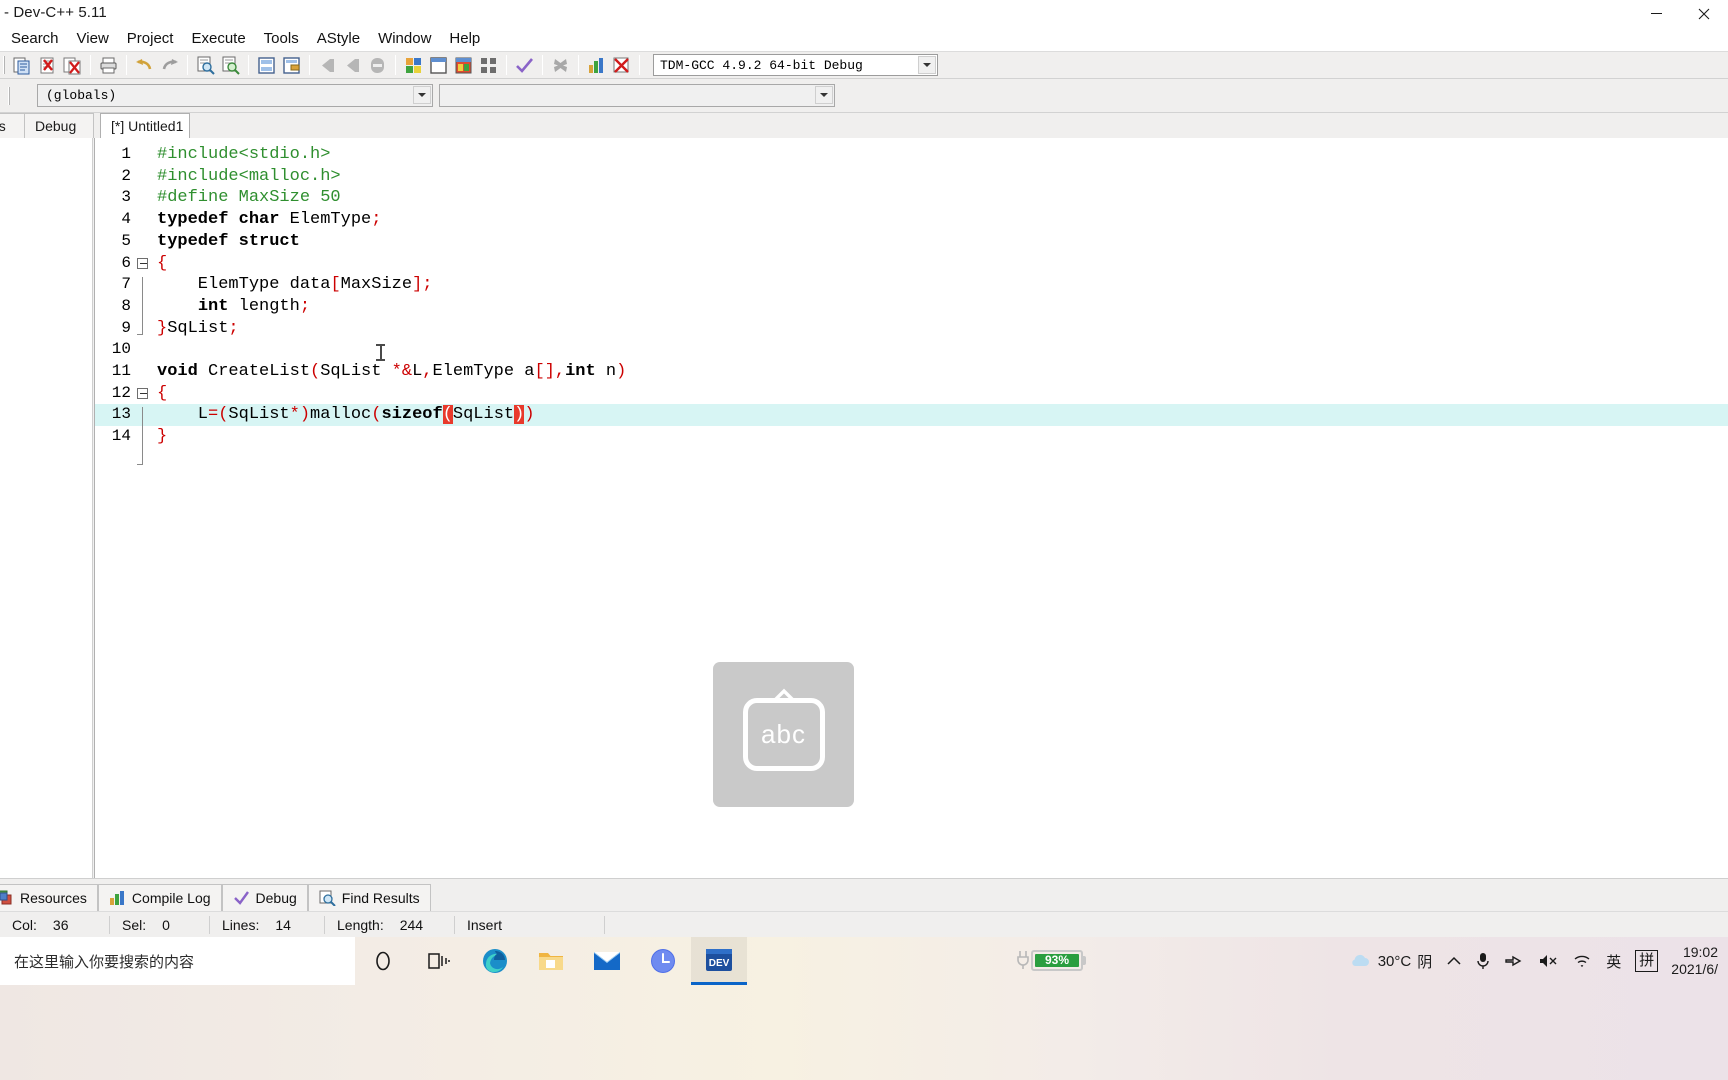  I want to click on file-explorer-icon, so click(551, 961).